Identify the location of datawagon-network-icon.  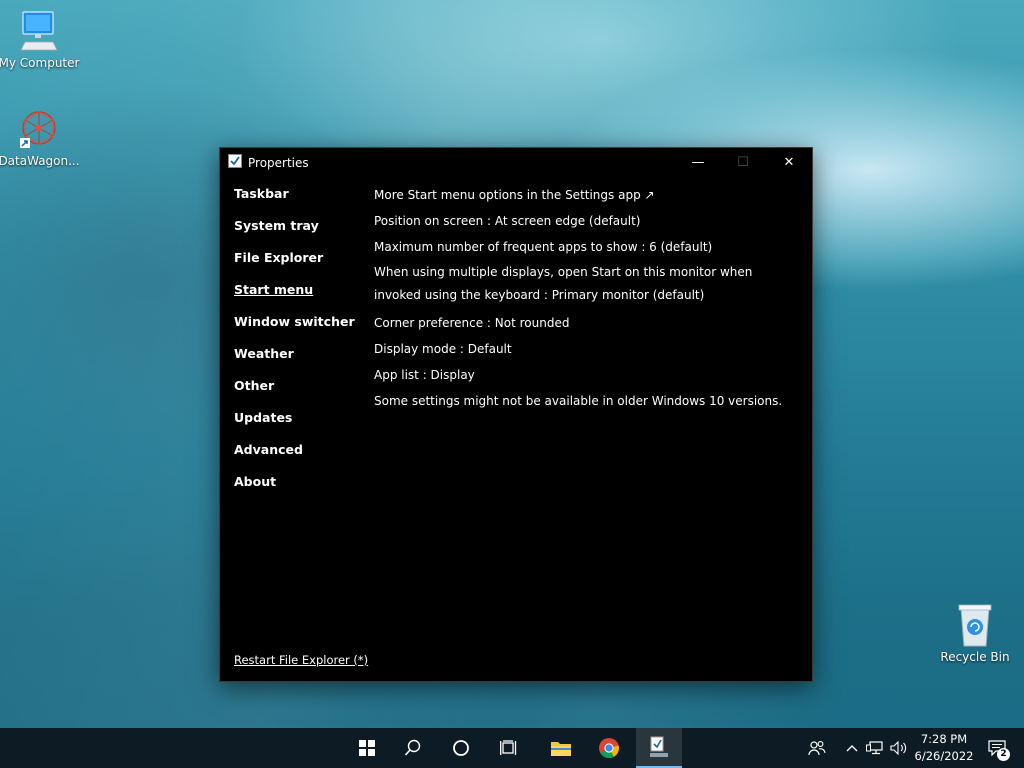
(38, 129).